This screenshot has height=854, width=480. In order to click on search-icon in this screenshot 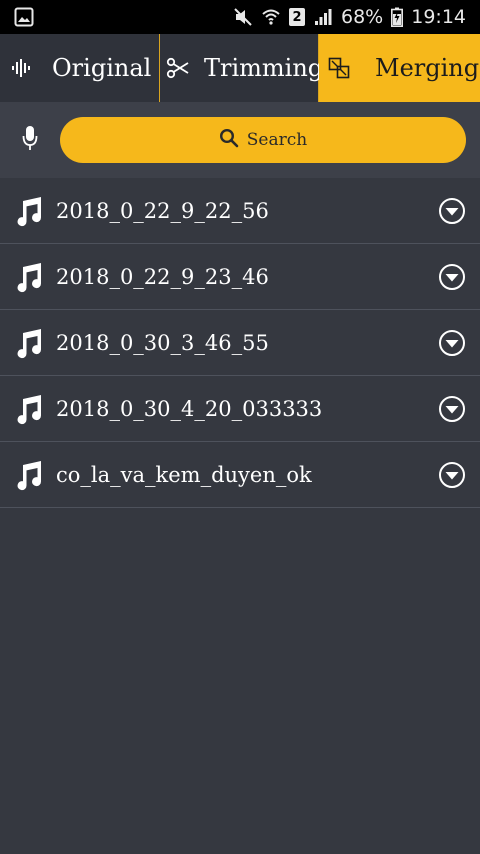, I will do `click(229, 140)`.